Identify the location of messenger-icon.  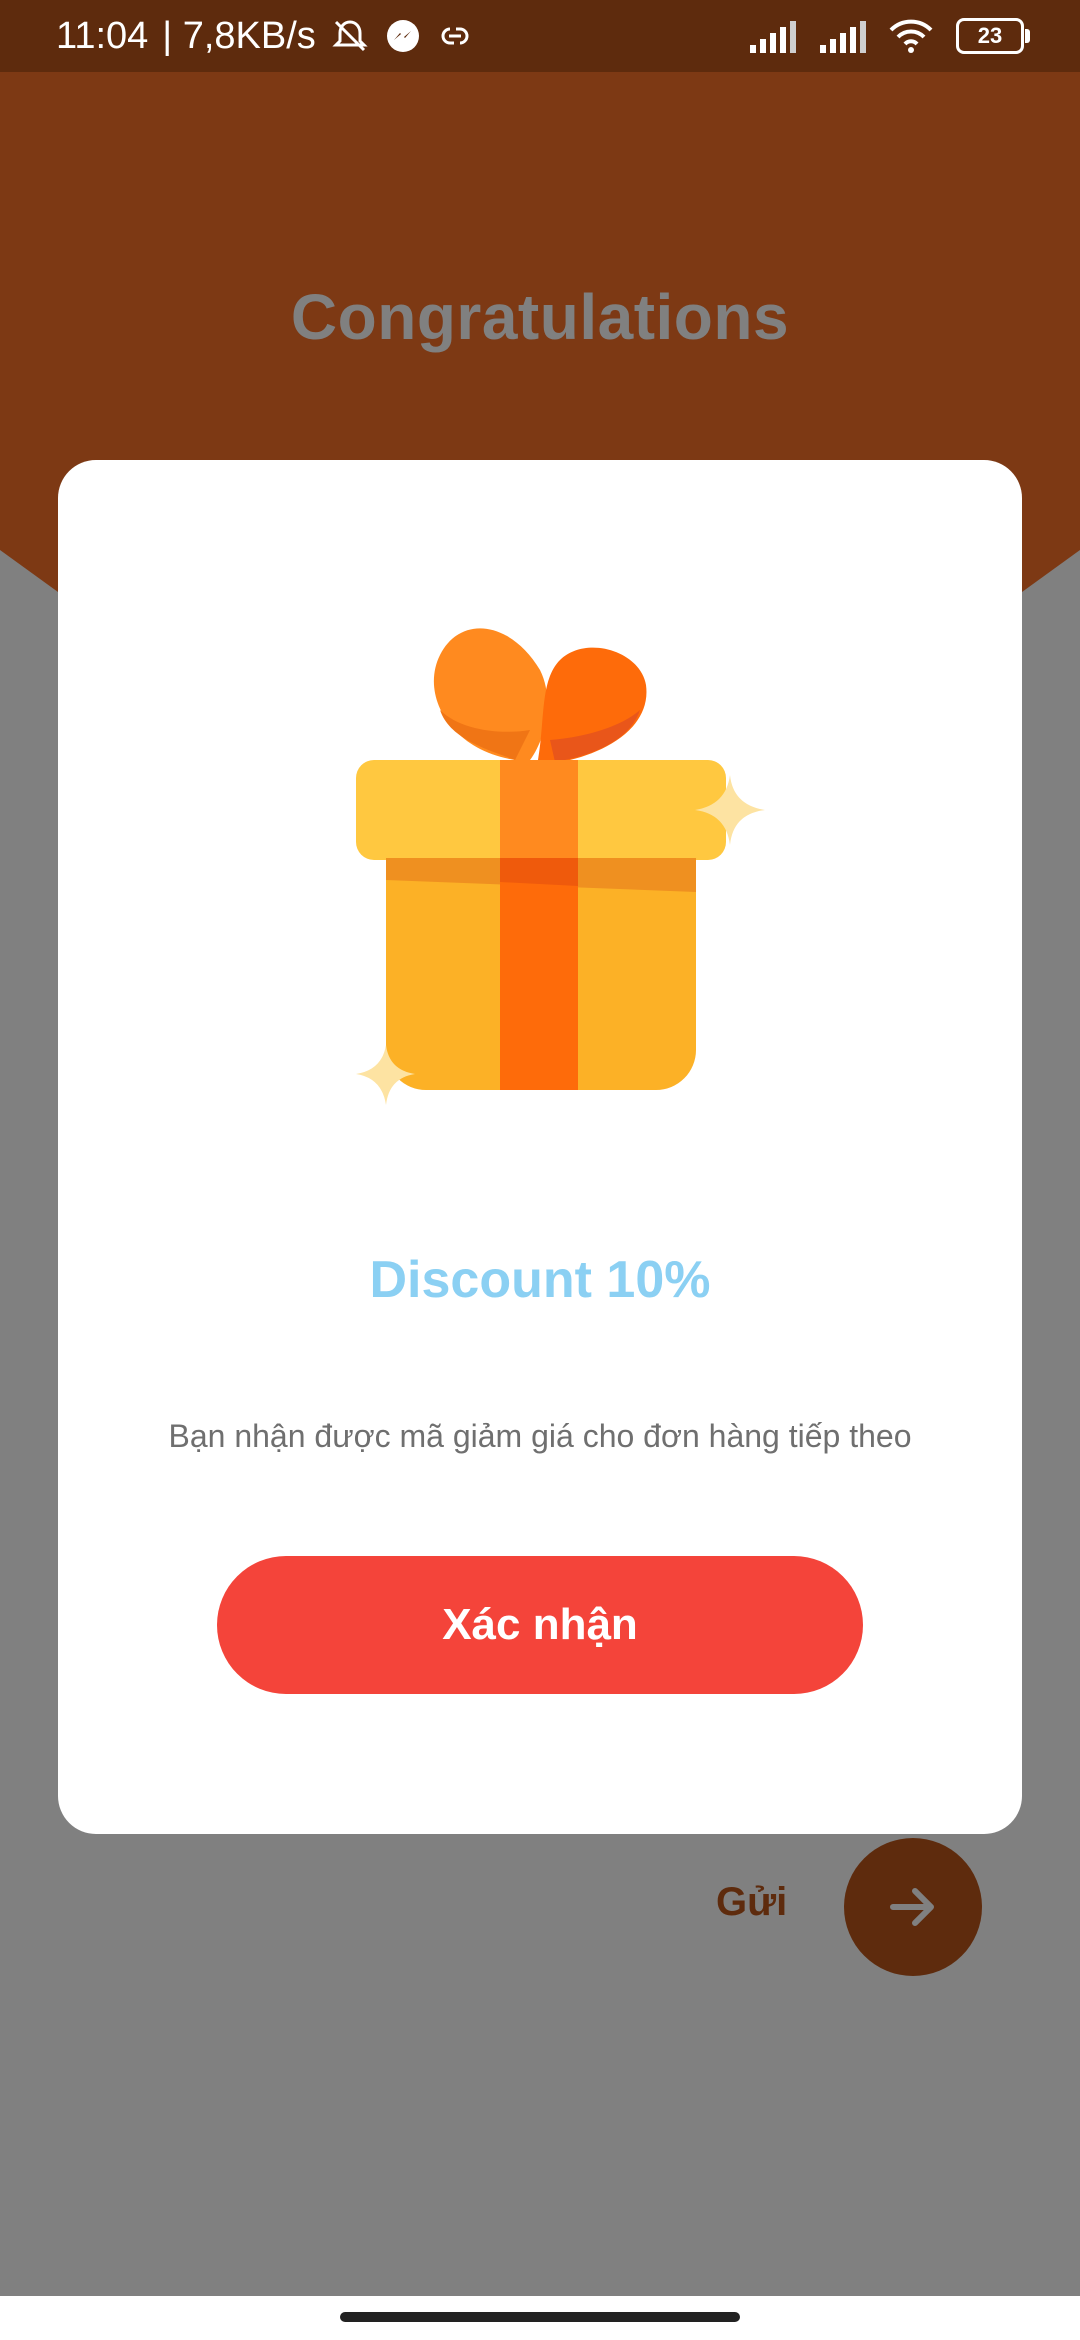
(403, 36).